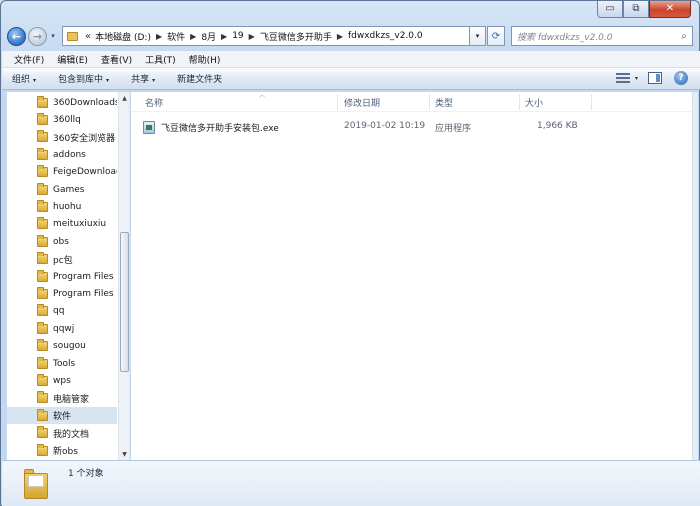  What do you see at coordinates (29, 59) in the screenshot?
I see `menu-file: 文件(F)` at bounding box center [29, 59].